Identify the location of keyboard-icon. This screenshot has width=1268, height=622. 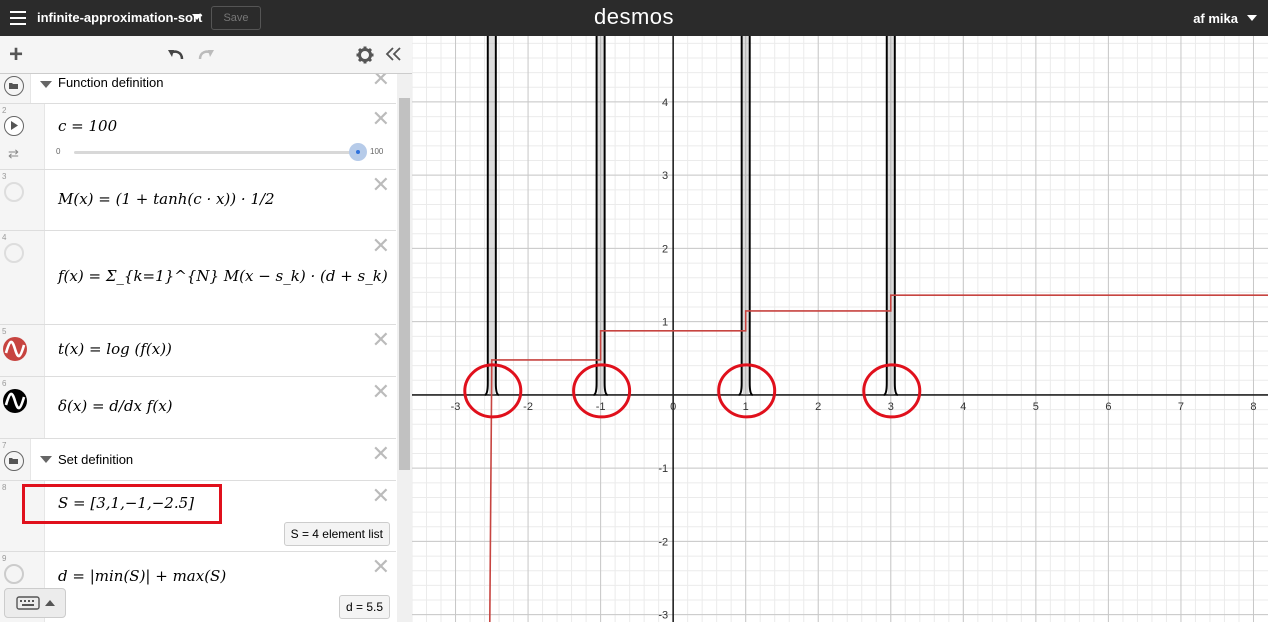
(35, 603).